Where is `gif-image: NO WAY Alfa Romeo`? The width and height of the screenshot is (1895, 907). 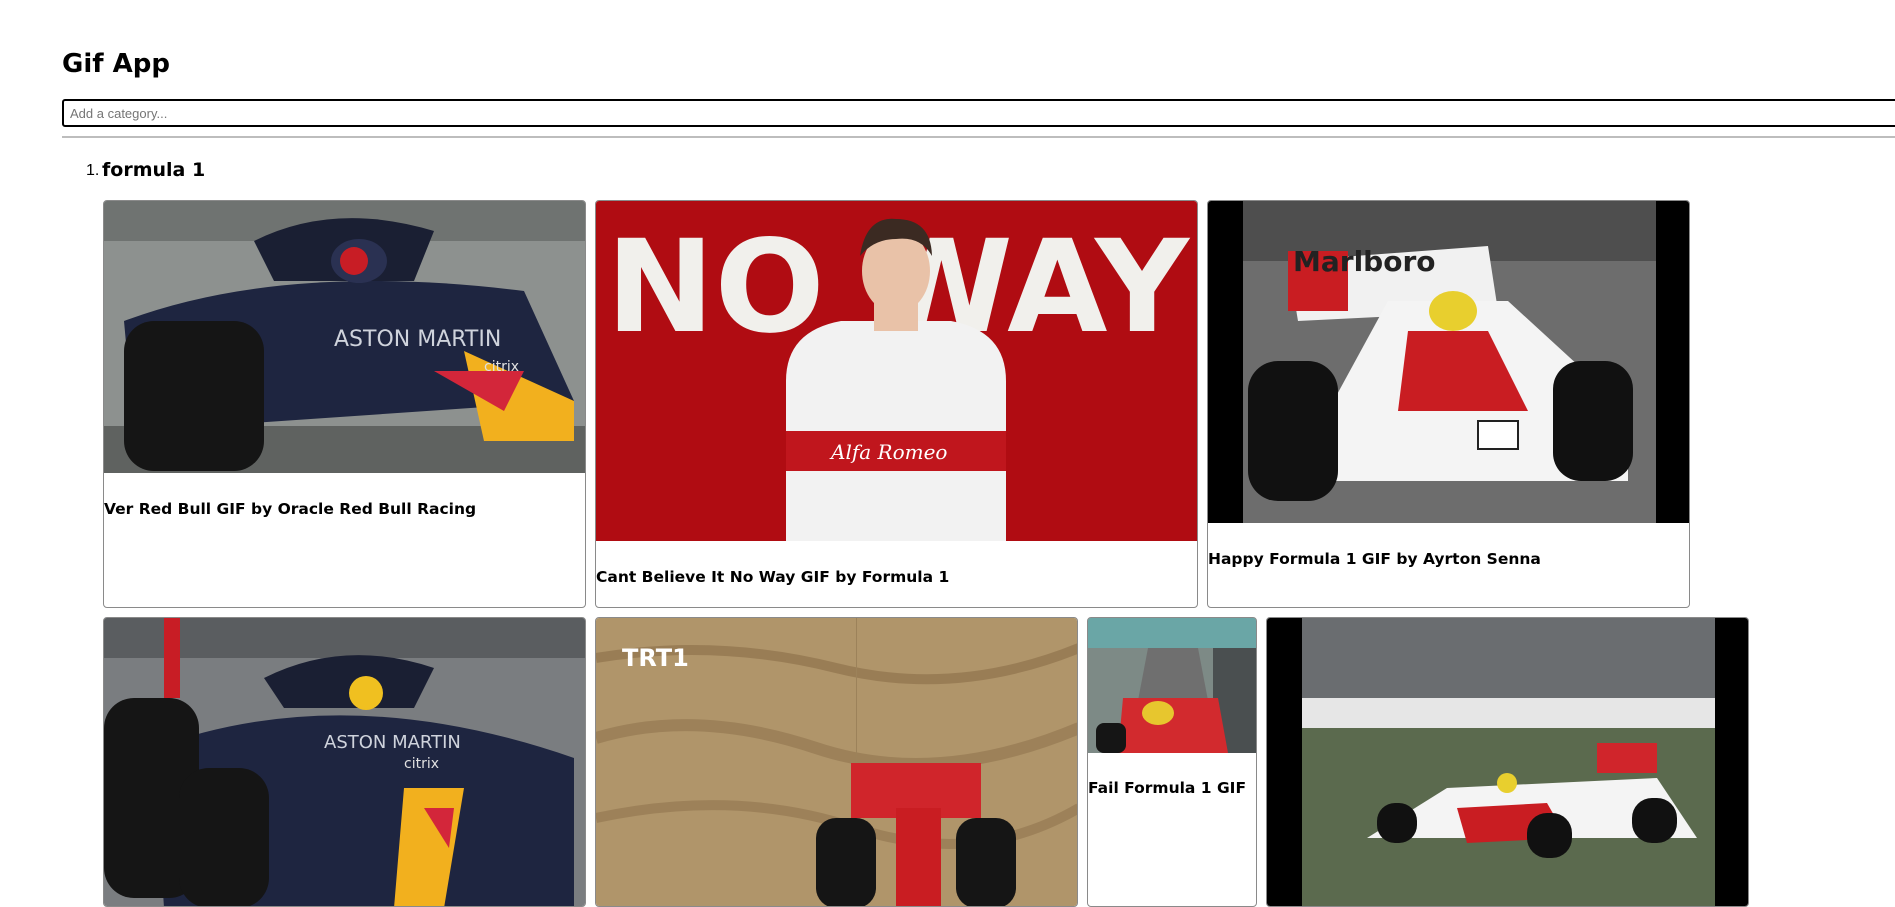
gif-image: NO WAY Alfa Romeo is located at coordinates (896, 371).